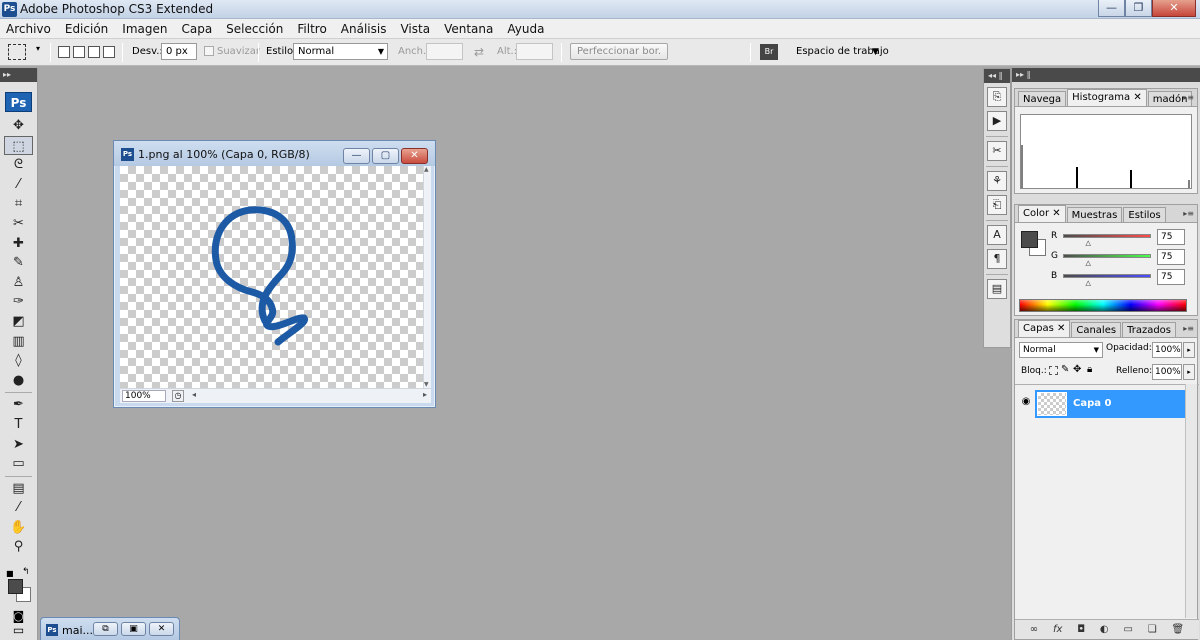 This screenshot has height=640, width=1200. Describe the element at coordinates (17, 52) in the screenshot. I see `marquee-preset-icon` at that location.